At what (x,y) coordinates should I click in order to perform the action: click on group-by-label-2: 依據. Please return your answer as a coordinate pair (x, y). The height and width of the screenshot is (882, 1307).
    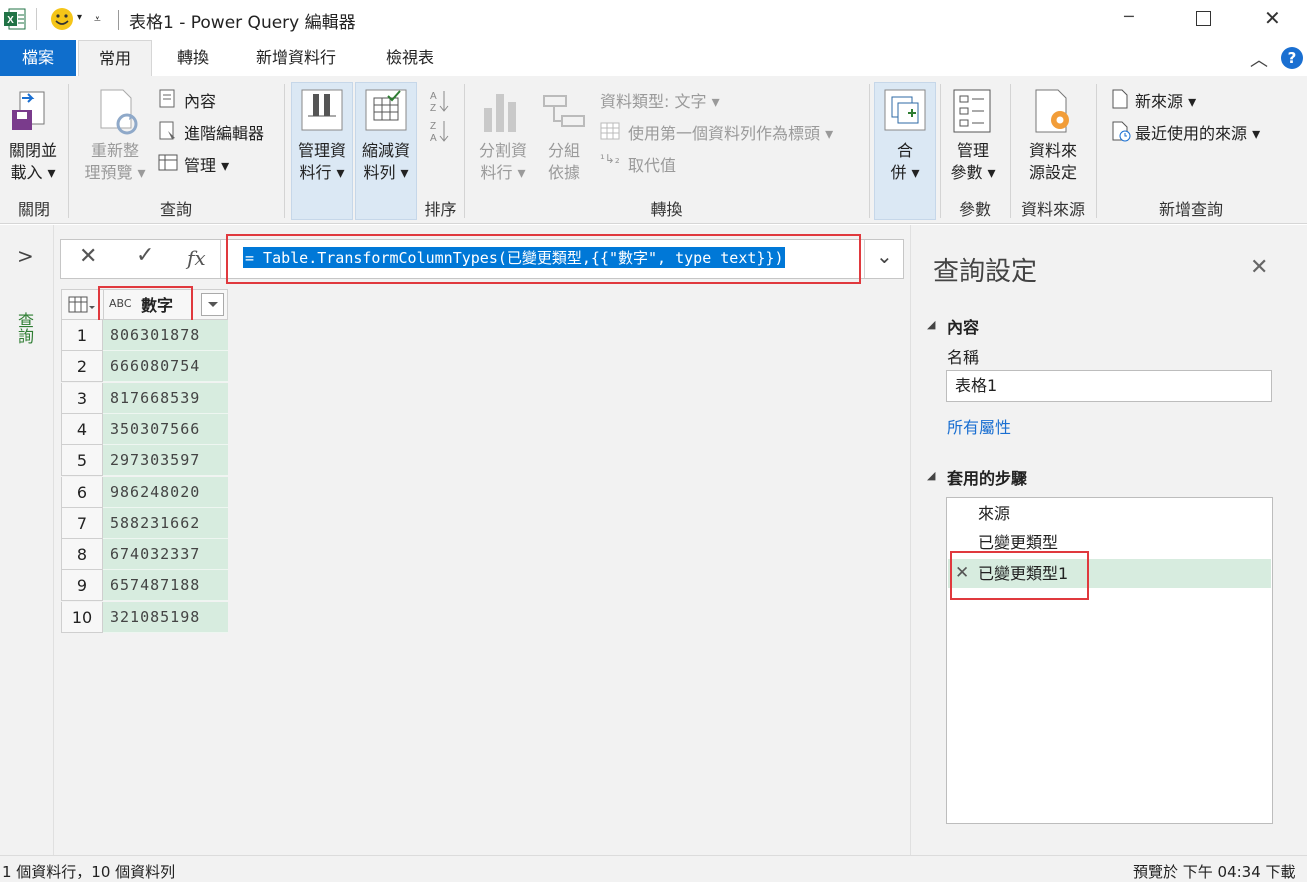
    Looking at the image, I should click on (563, 172).